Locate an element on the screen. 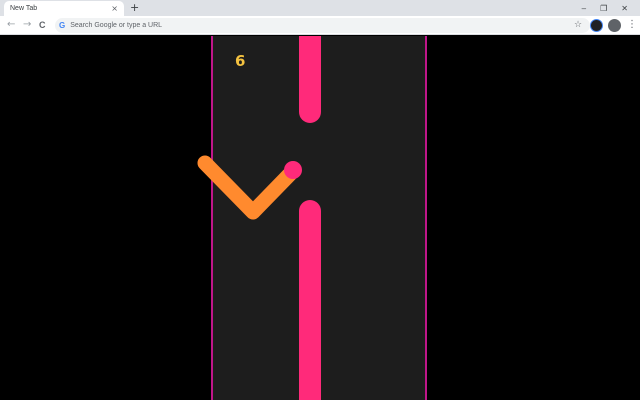 The height and width of the screenshot is (400, 640). extensions-puzzle-icon is located at coordinates (614, 25).